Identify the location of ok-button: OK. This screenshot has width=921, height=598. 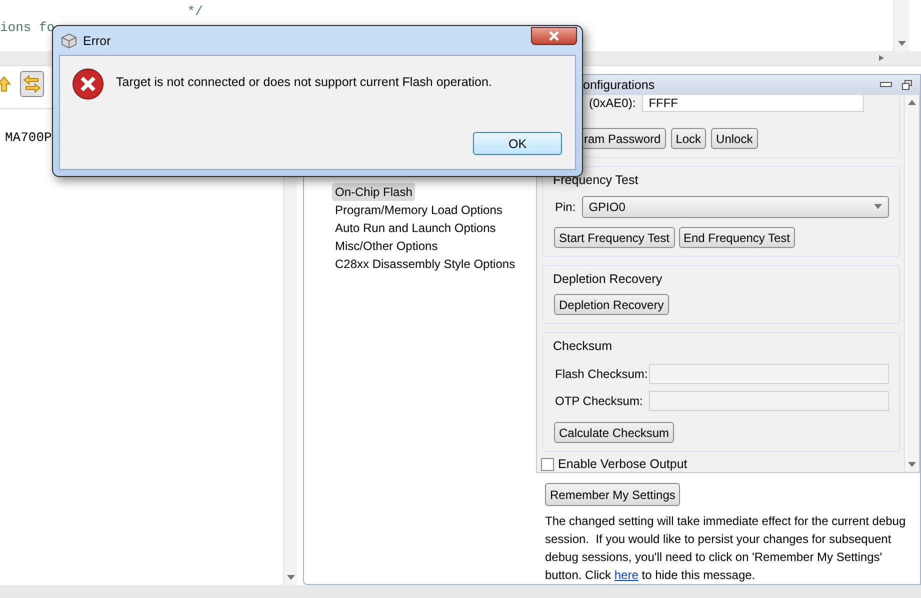
(517, 143).